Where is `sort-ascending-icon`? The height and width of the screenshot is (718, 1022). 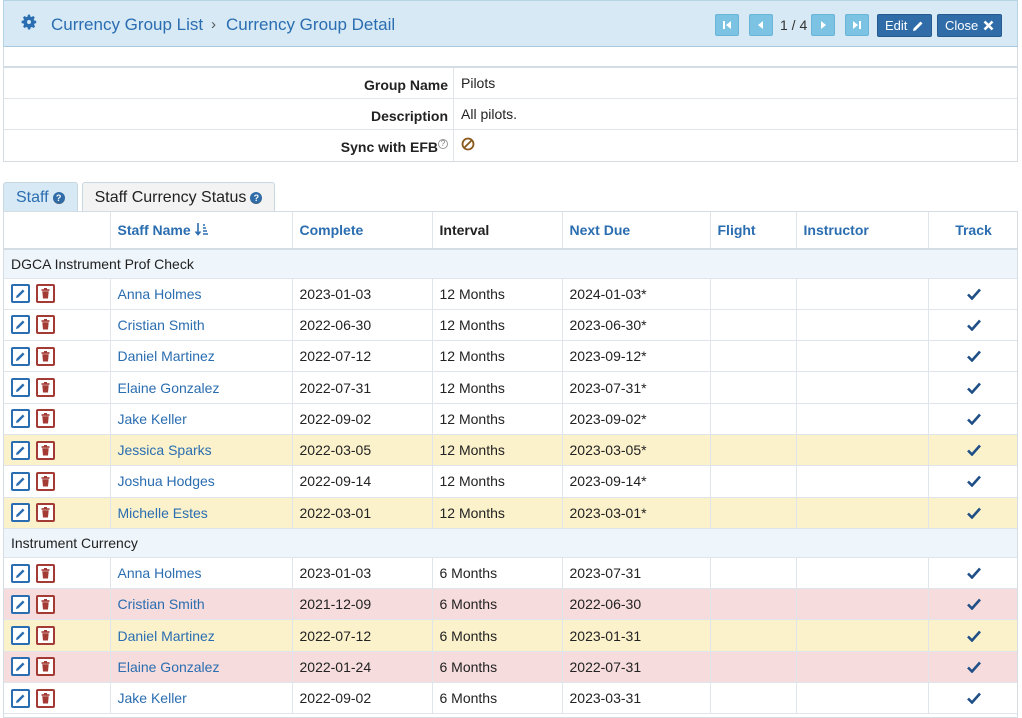 sort-ascending-icon is located at coordinates (201, 229).